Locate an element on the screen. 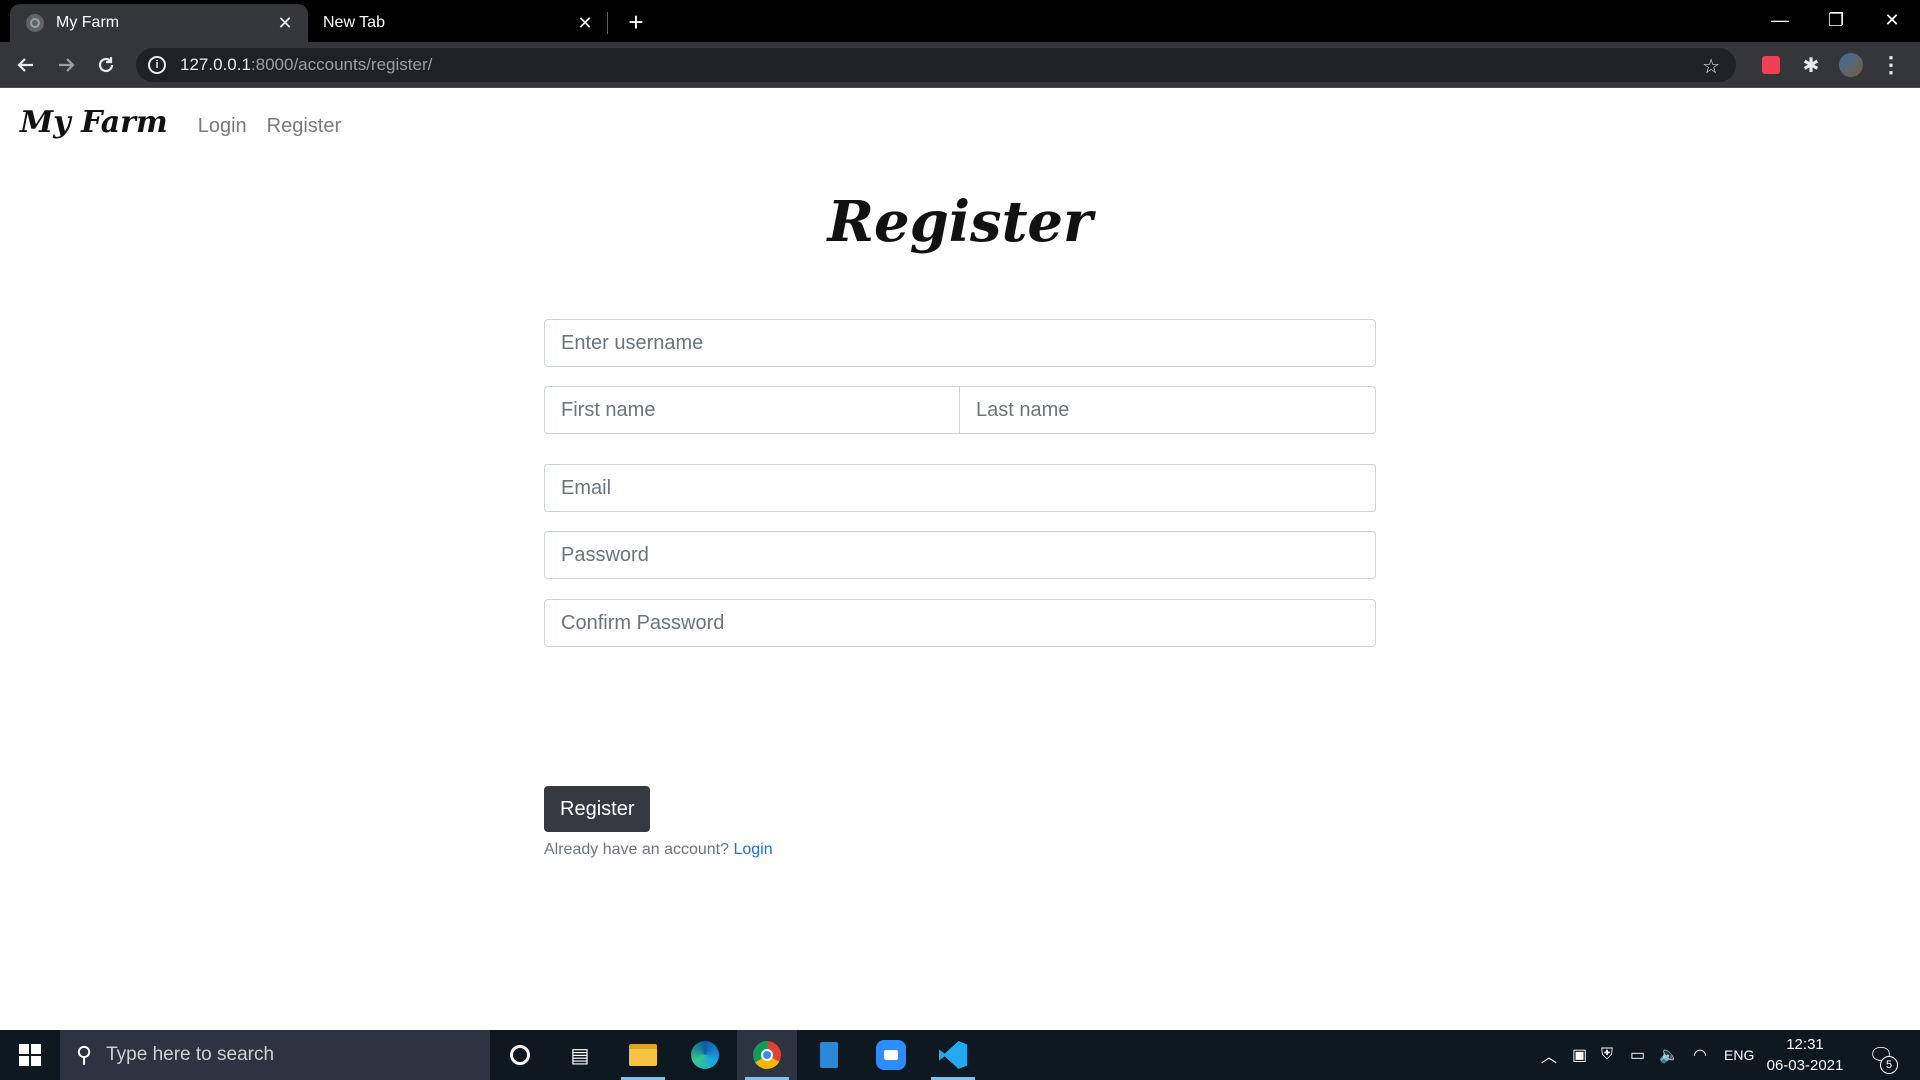 Image resolution: width=1920 pixels, height=1080 pixels. login-prompt: Already have an account? Login is located at coordinates (658, 850).